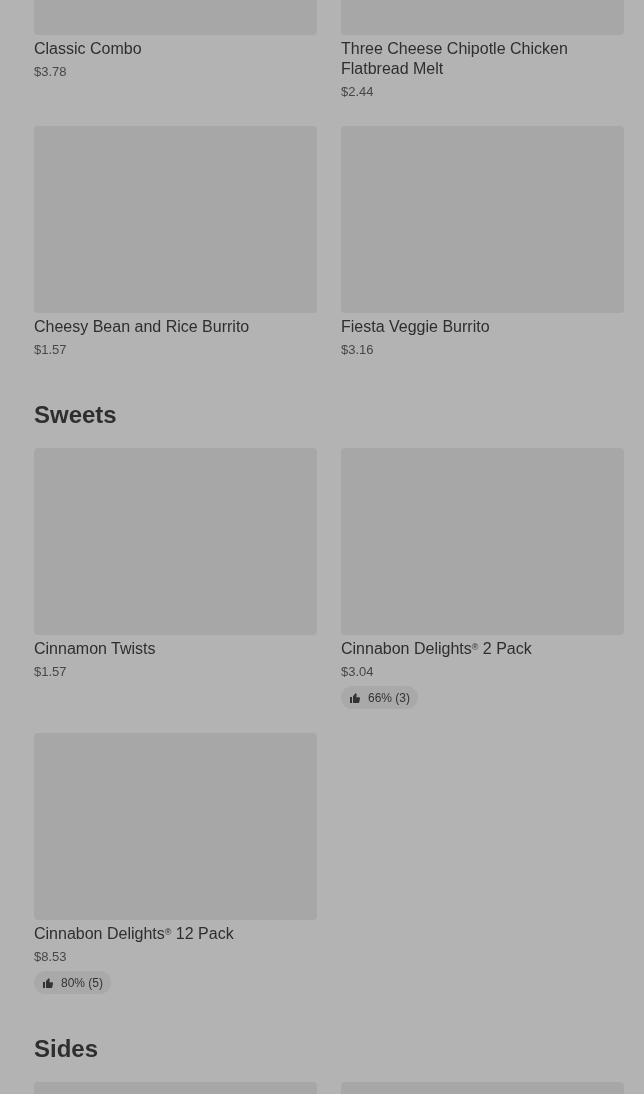 The width and height of the screenshot is (644, 1094). What do you see at coordinates (389, 698) in the screenshot?
I see `rating-text: 66% (3)` at bounding box center [389, 698].